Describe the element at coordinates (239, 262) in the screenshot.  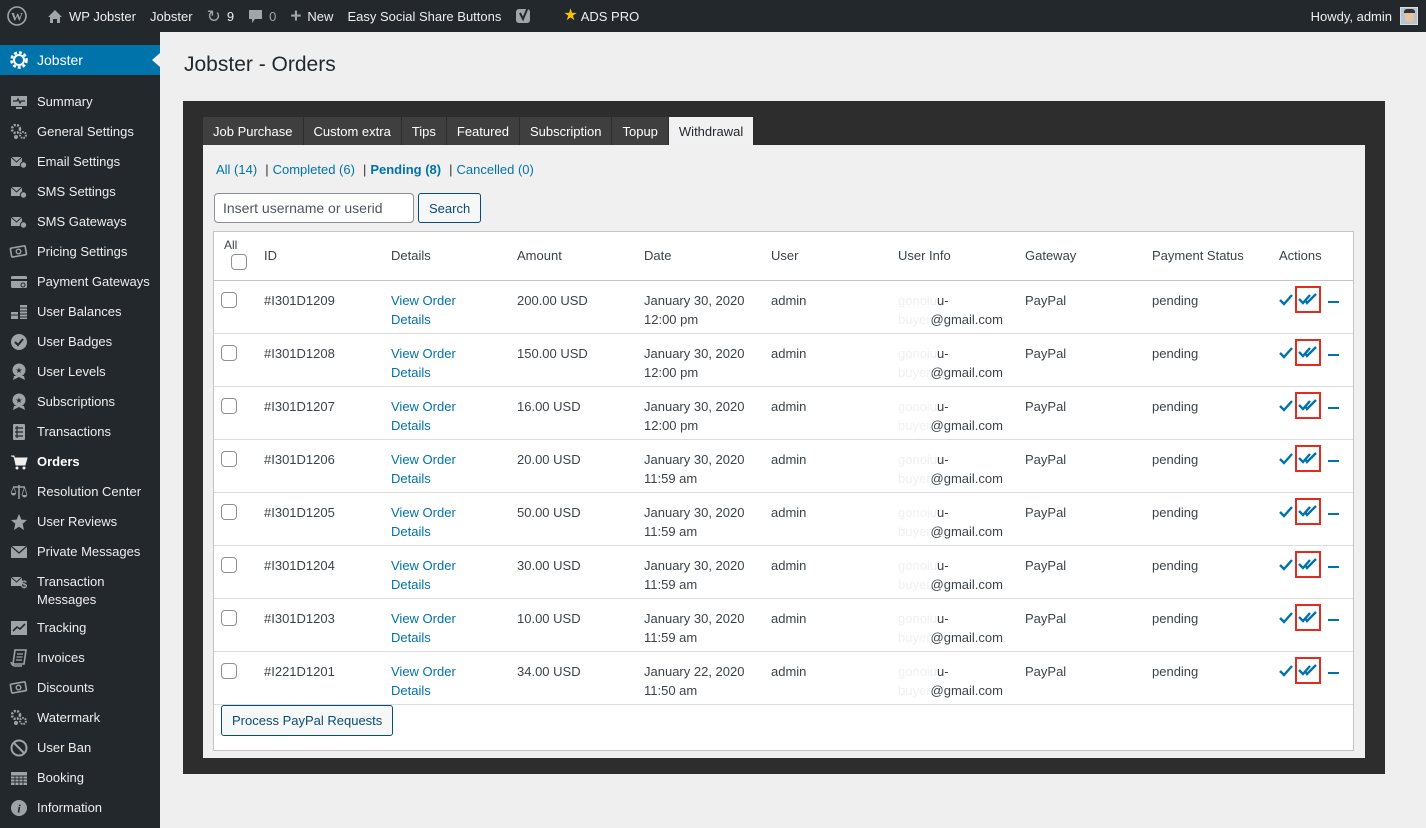
I see `select-all-checkbox` at that location.